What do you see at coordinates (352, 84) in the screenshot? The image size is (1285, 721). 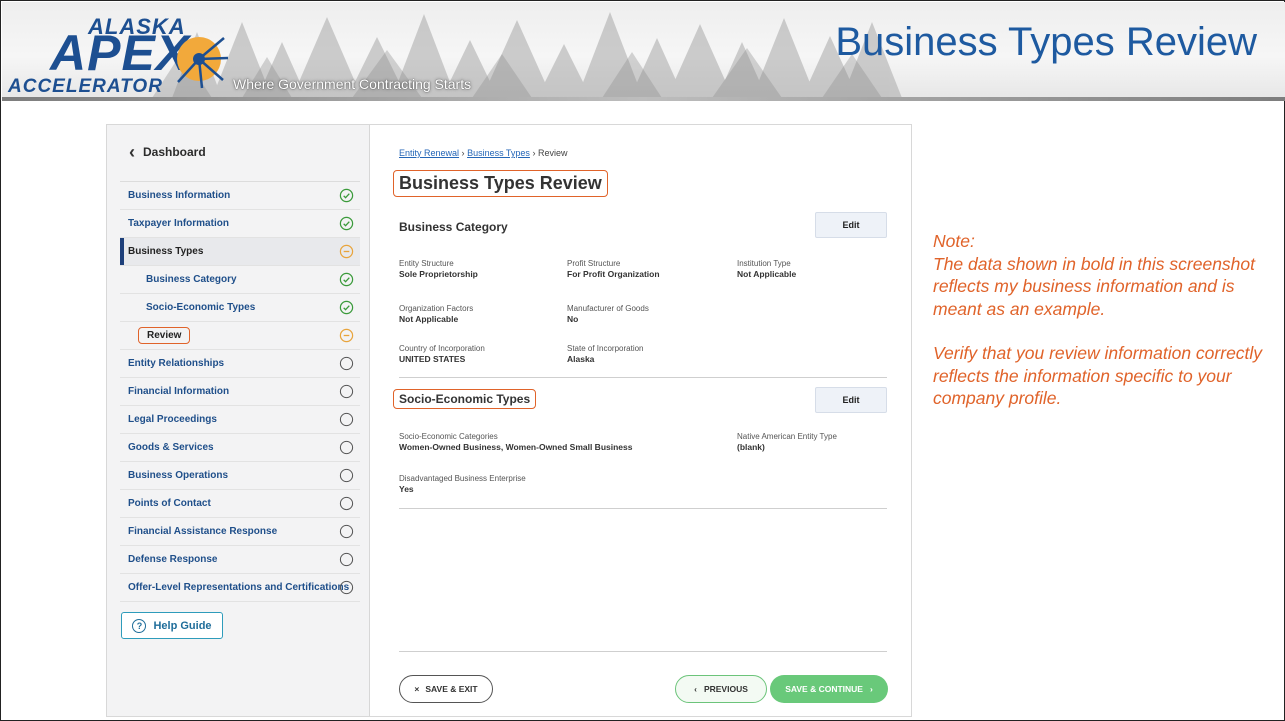 I see `tagline: Where Government Contracting Starts` at bounding box center [352, 84].